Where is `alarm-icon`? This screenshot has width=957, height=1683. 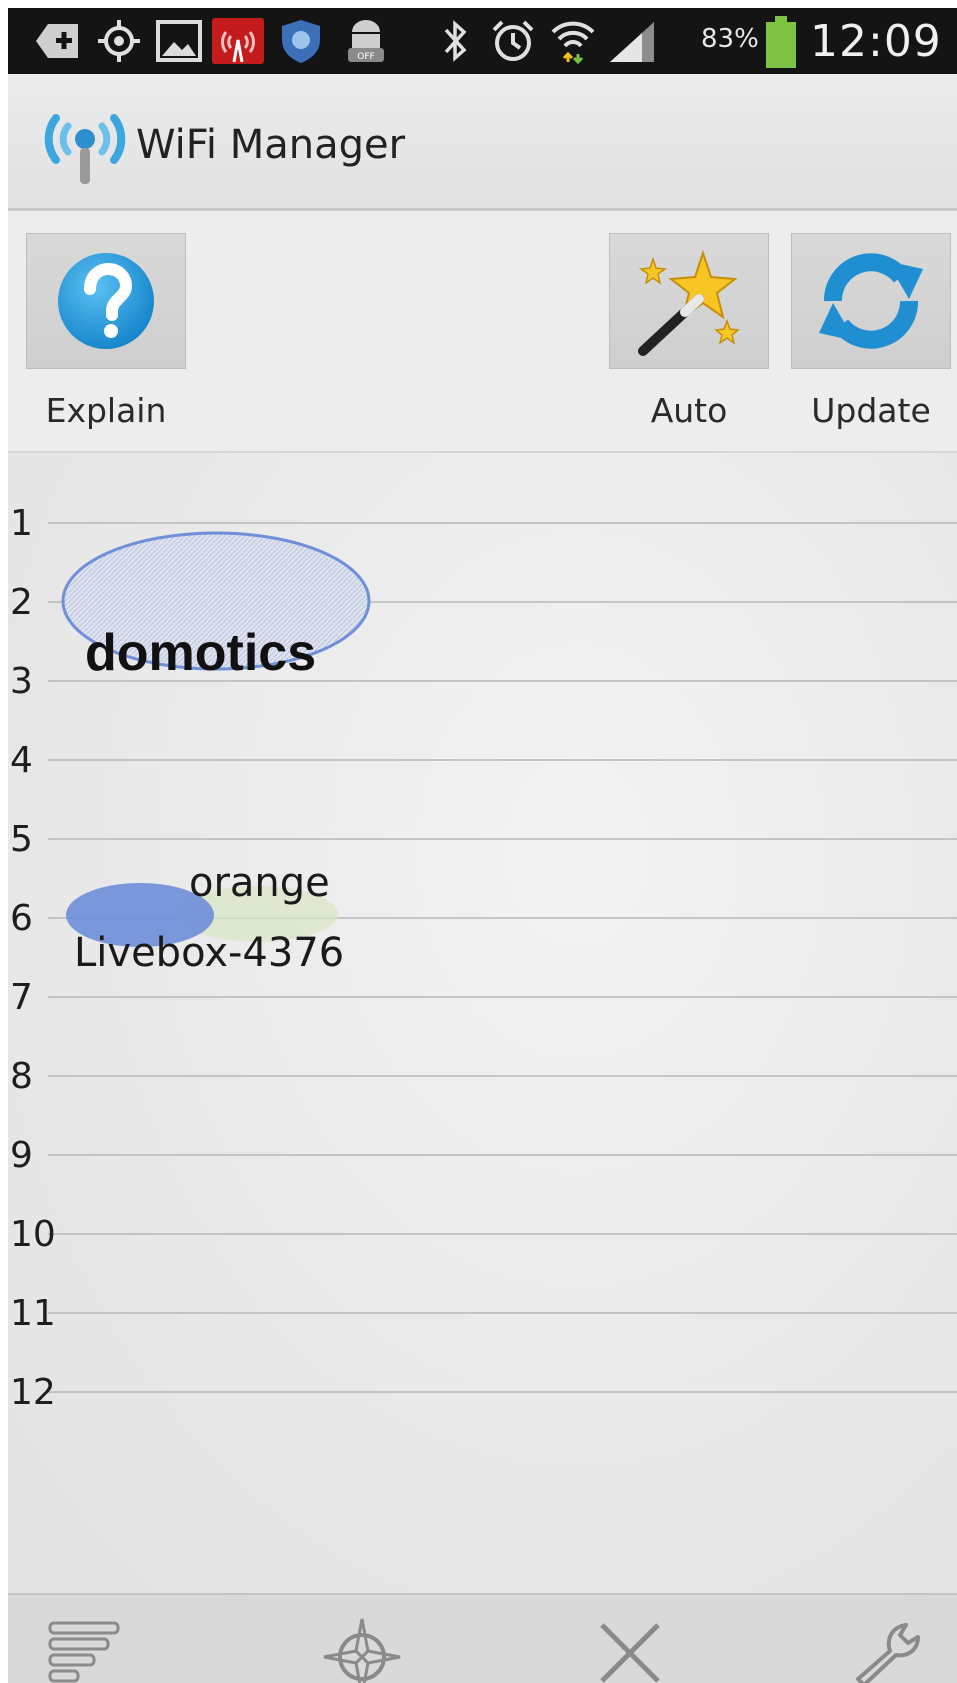 alarm-icon is located at coordinates (513, 40).